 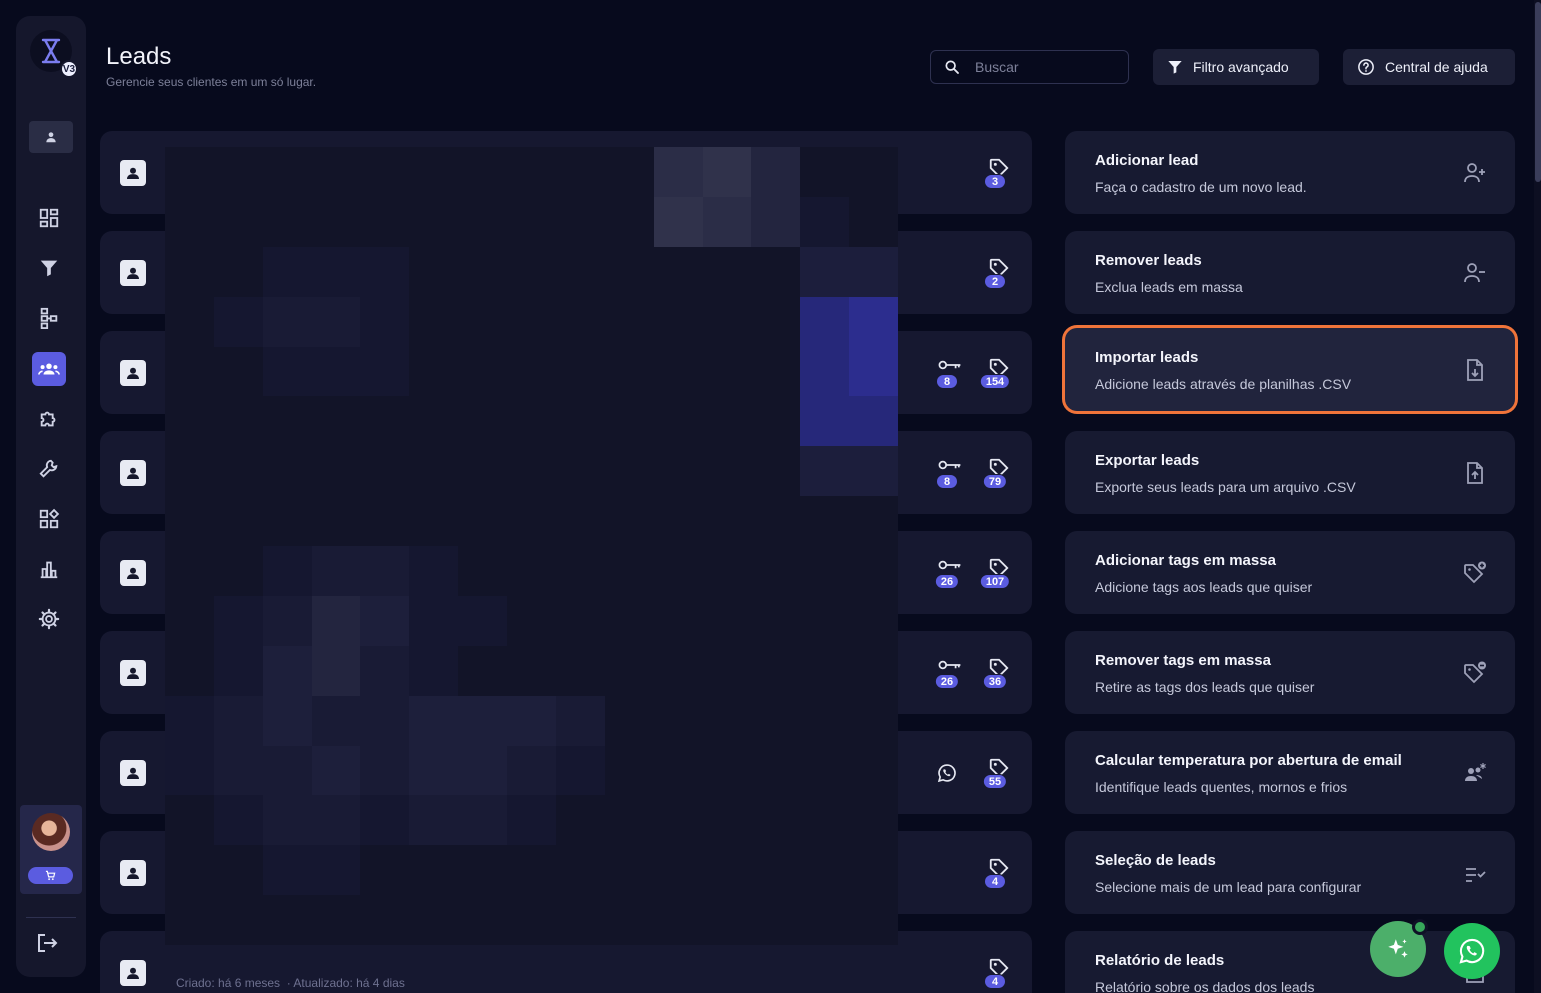 I want to click on cart-icon, so click(x=50, y=875).